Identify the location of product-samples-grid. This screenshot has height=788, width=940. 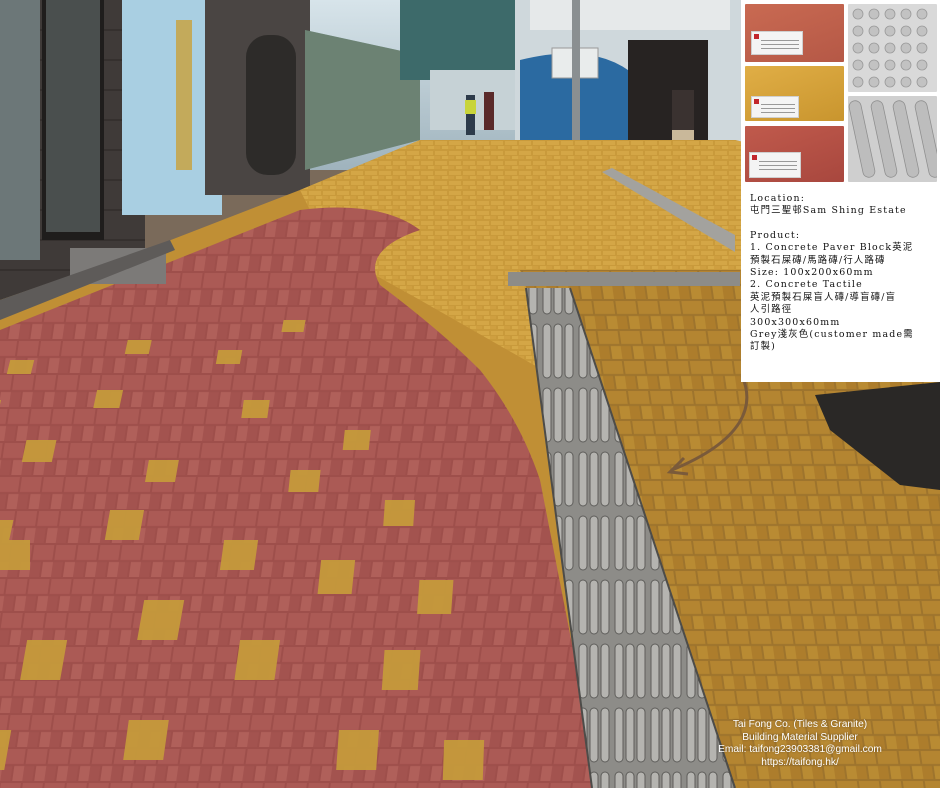
(841, 93).